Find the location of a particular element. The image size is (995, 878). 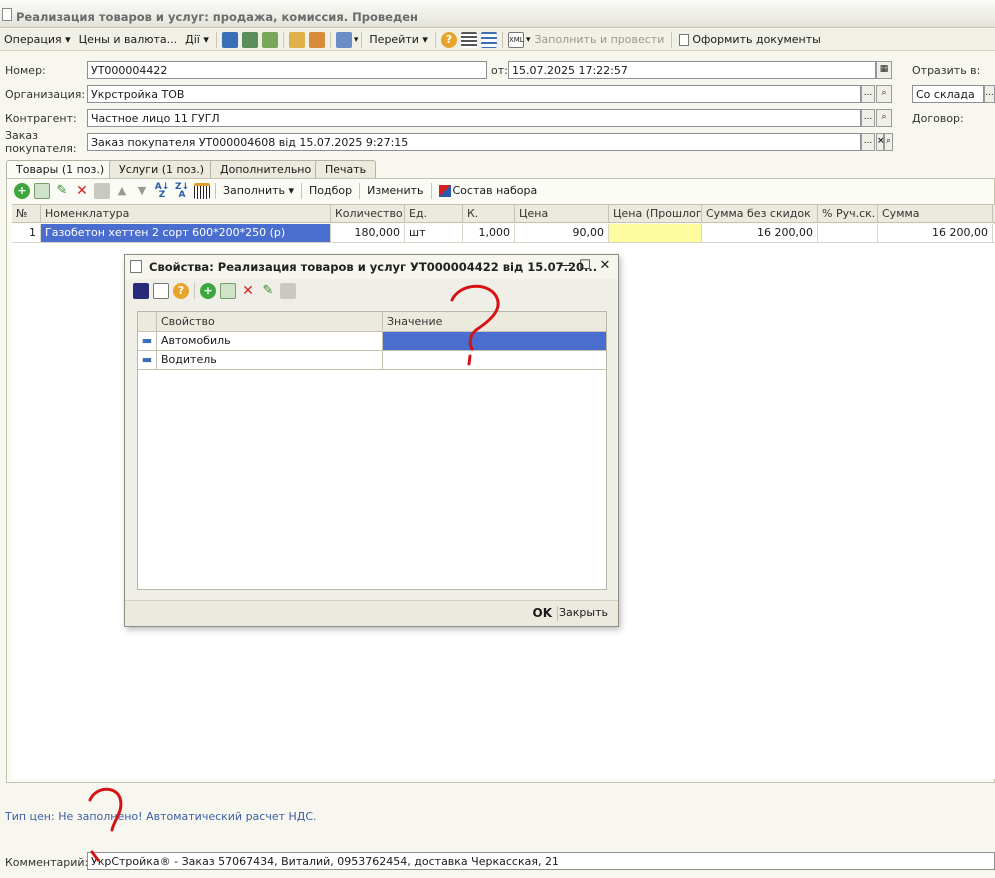

number-label: Номер: is located at coordinates (25, 70).